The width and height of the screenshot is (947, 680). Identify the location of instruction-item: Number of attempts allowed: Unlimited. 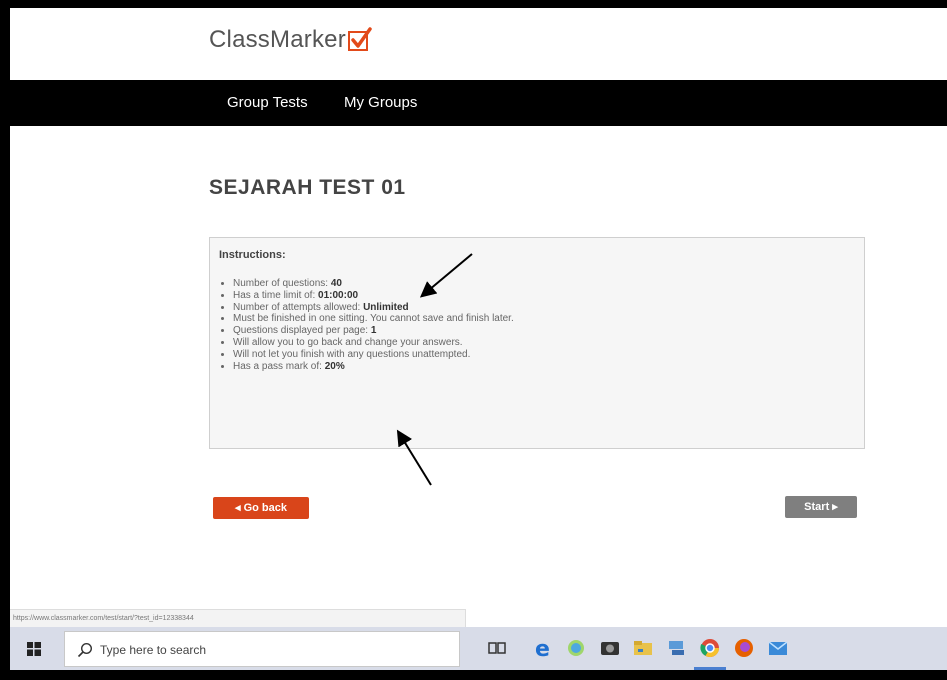
(373, 308).